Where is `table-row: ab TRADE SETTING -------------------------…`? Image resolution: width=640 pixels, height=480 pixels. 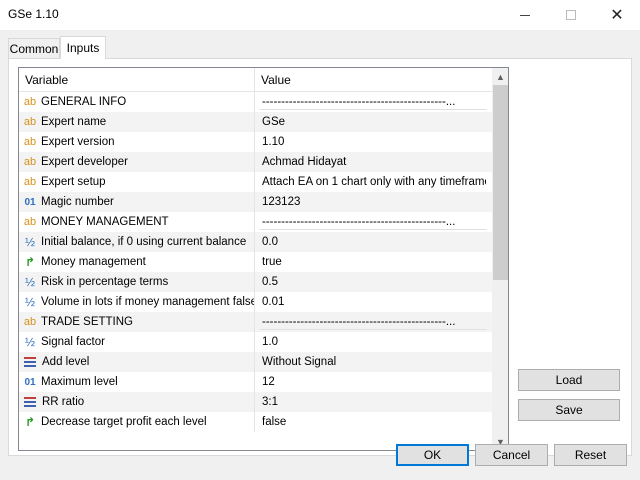 table-row: ab TRADE SETTING -------------------------… is located at coordinates (255, 322).